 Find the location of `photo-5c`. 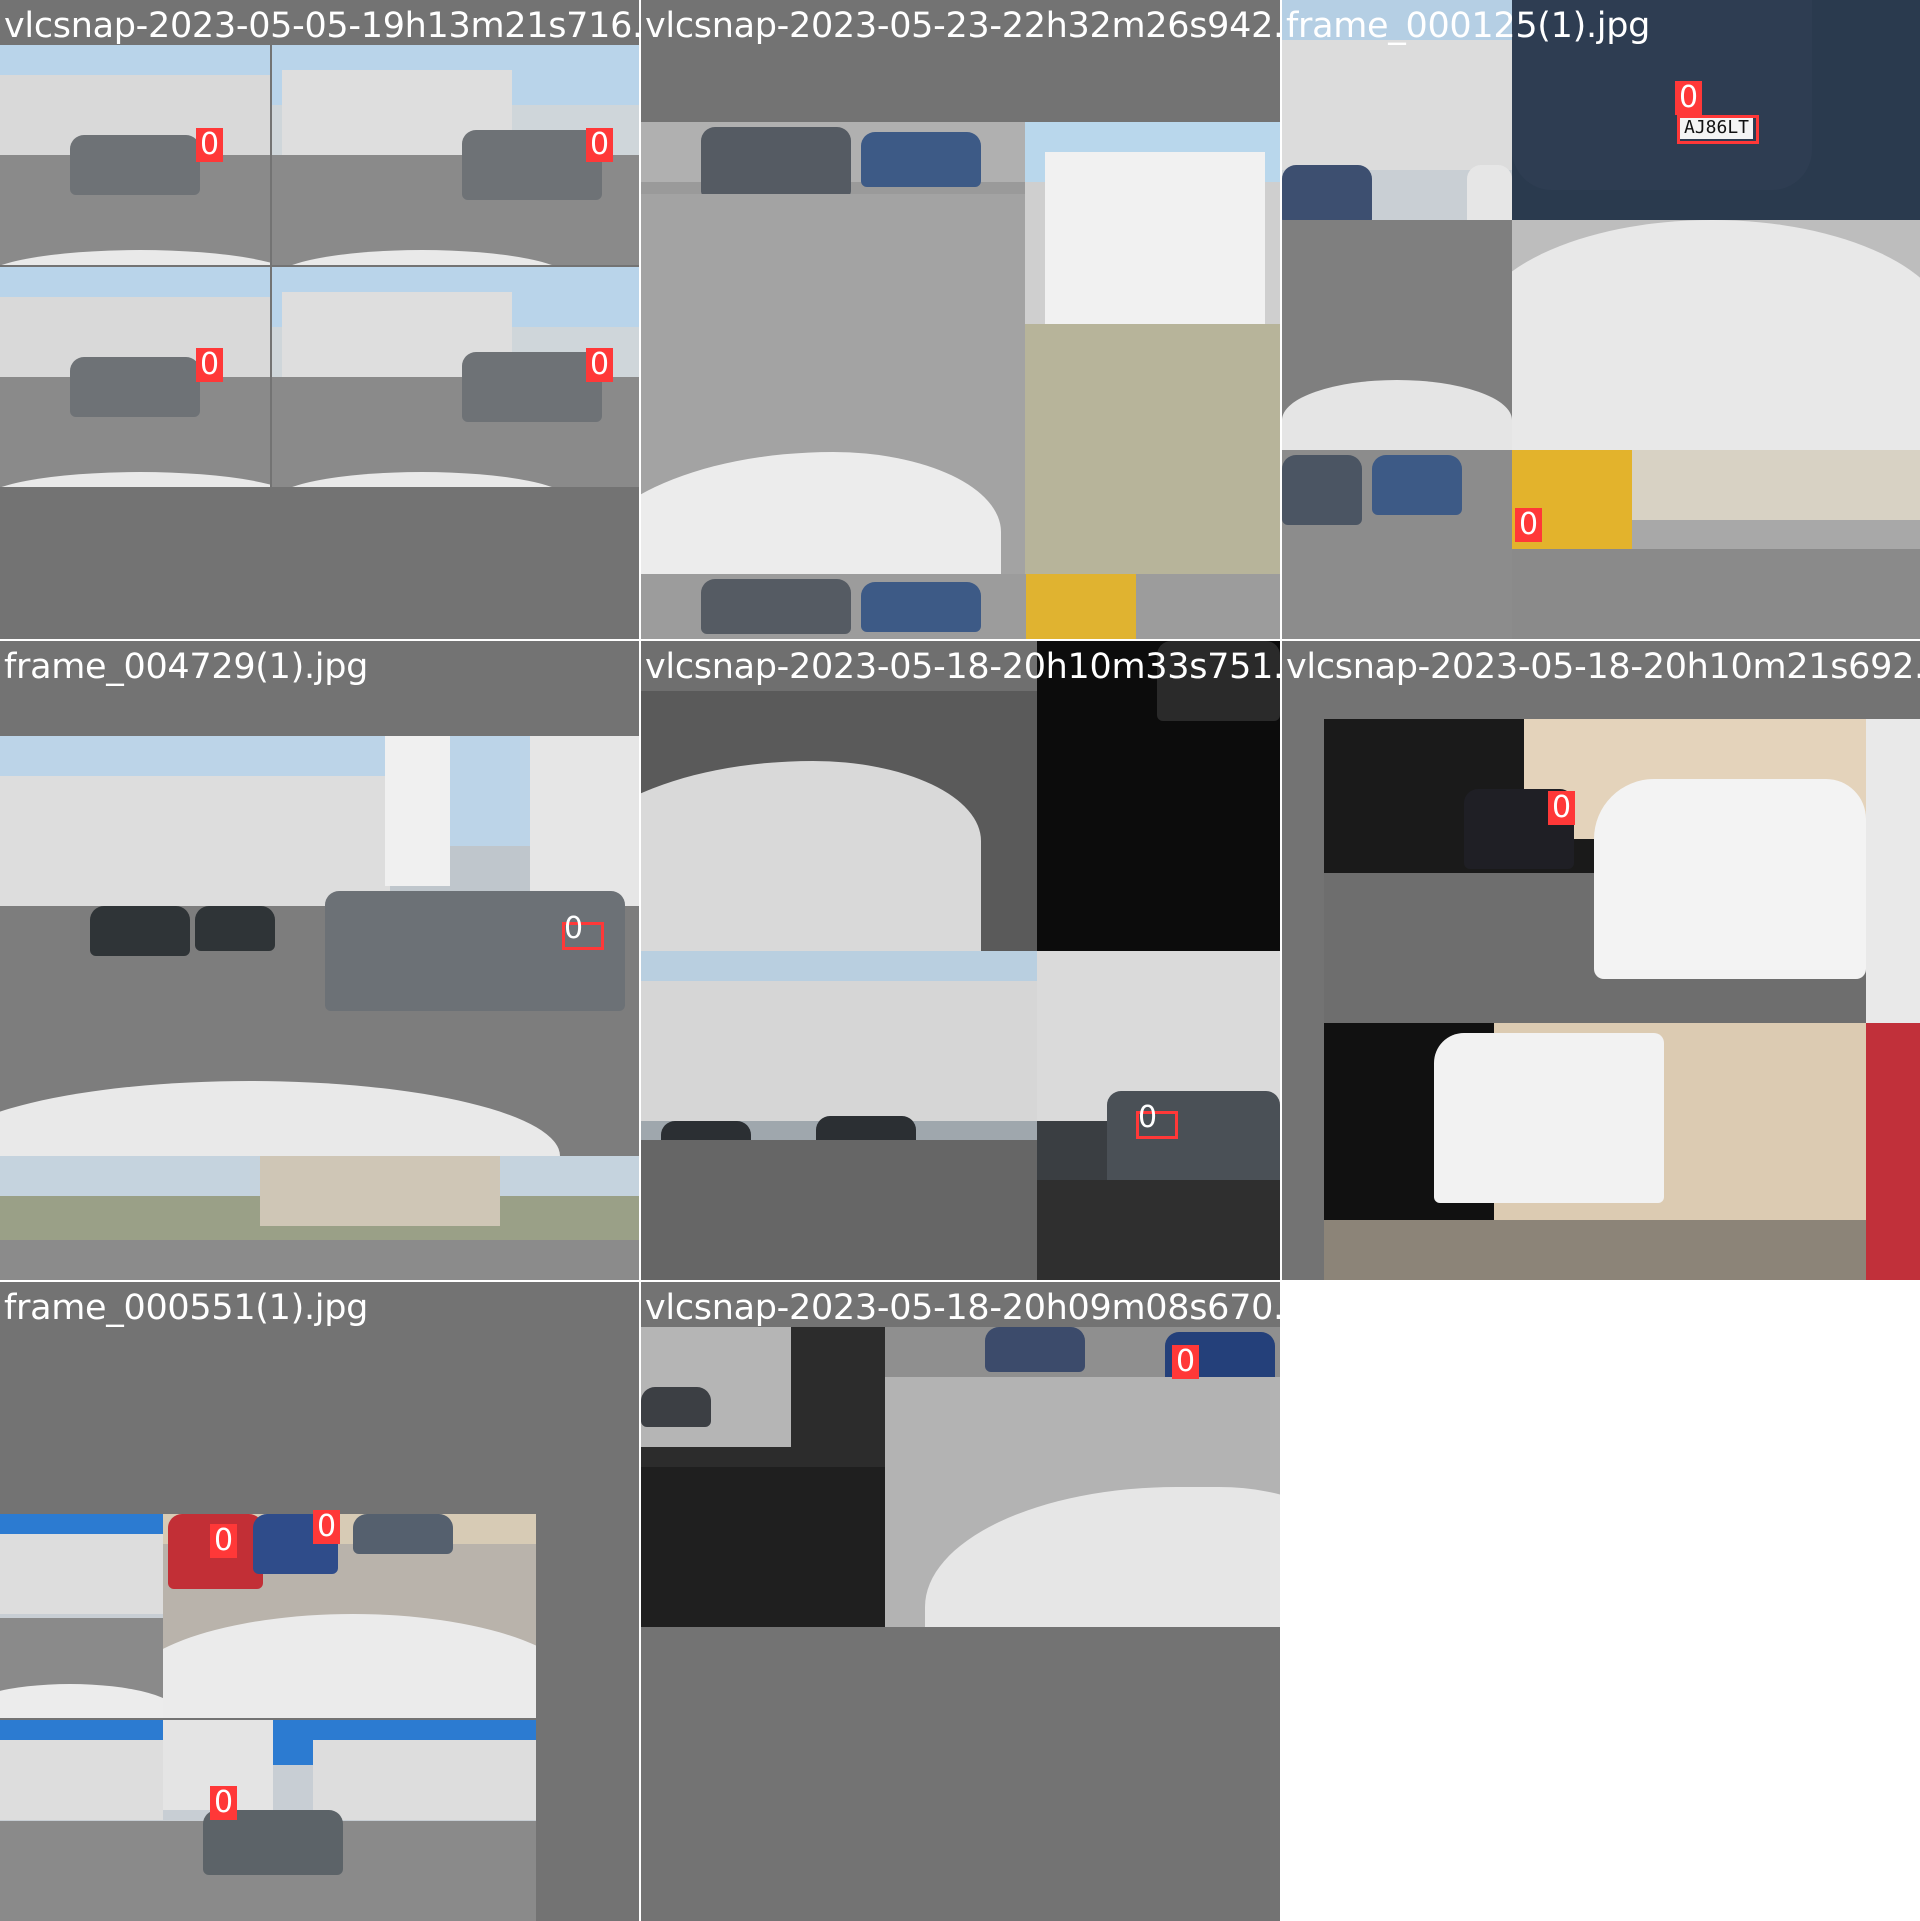

photo-5c is located at coordinates (839, 1115).